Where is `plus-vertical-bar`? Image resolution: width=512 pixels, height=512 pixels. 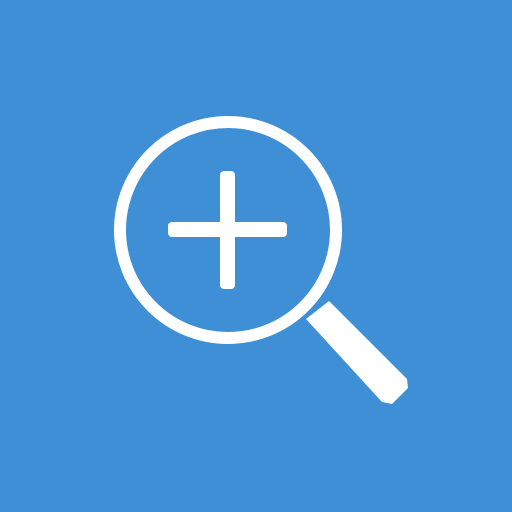 plus-vertical-bar is located at coordinates (227, 230).